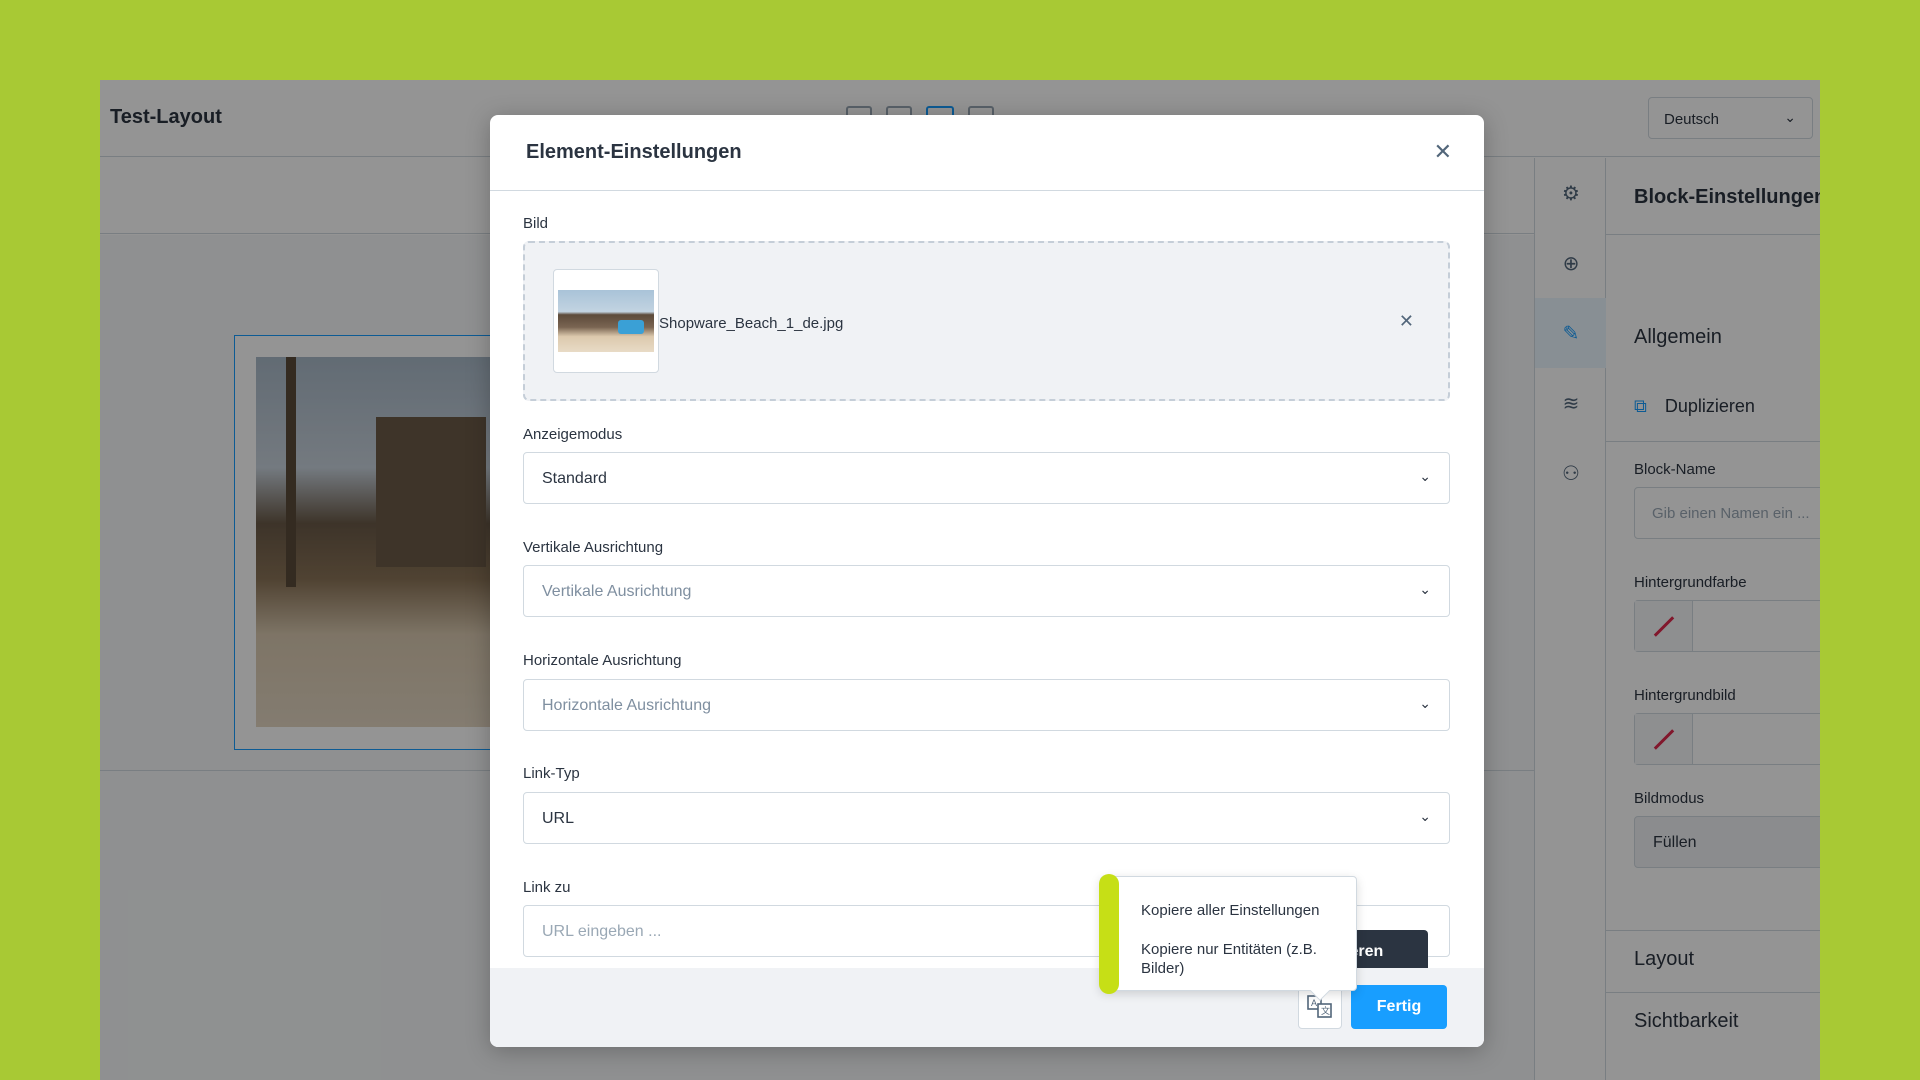 Image resolution: width=1920 pixels, height=1080 pixels. I want to click on vertical-align-placeholder: Vertikale Ausrichtung, so click(617, 591).